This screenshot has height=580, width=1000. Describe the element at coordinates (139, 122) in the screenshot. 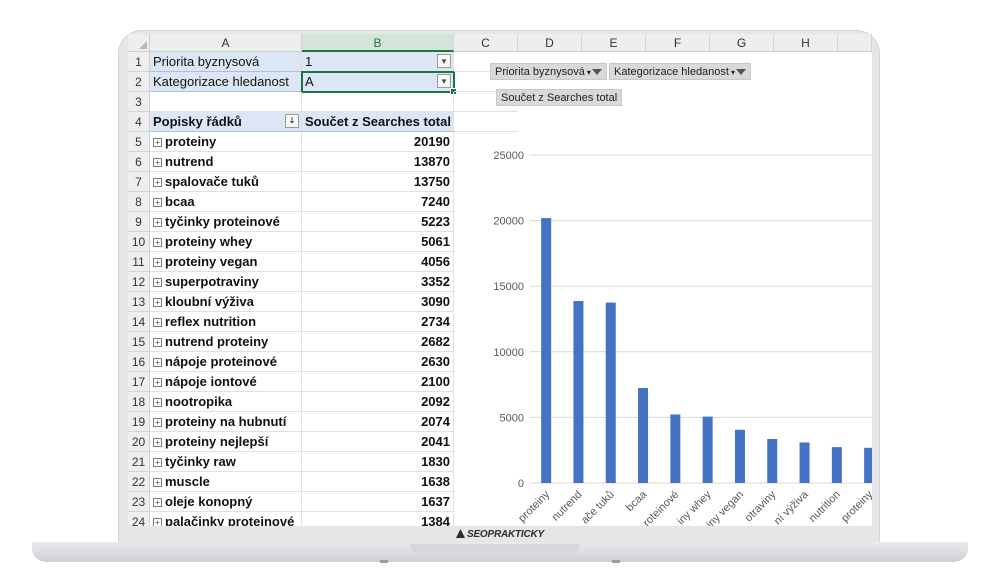

I see `row-header: 4` at that location.